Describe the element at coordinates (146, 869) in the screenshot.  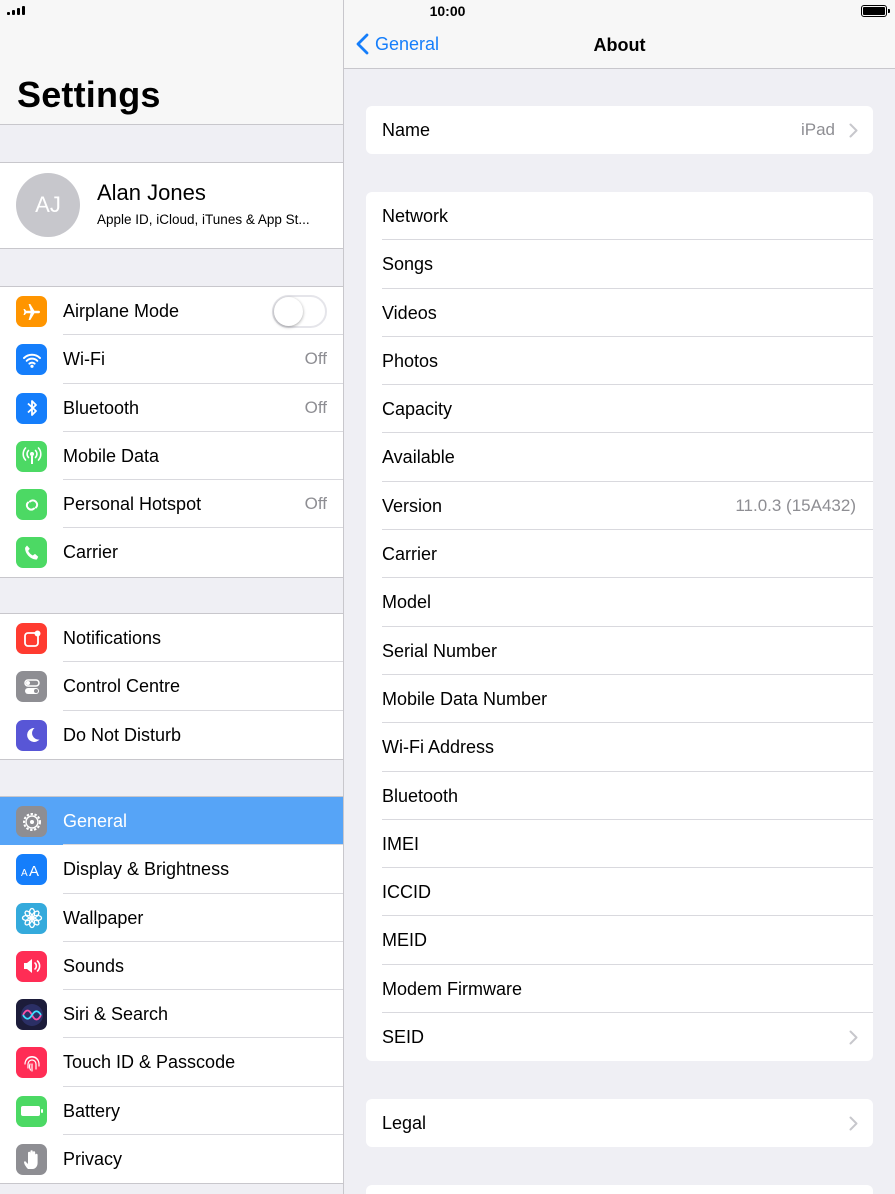
I see `sidebar-item-label: Display & Brightness` at that location.